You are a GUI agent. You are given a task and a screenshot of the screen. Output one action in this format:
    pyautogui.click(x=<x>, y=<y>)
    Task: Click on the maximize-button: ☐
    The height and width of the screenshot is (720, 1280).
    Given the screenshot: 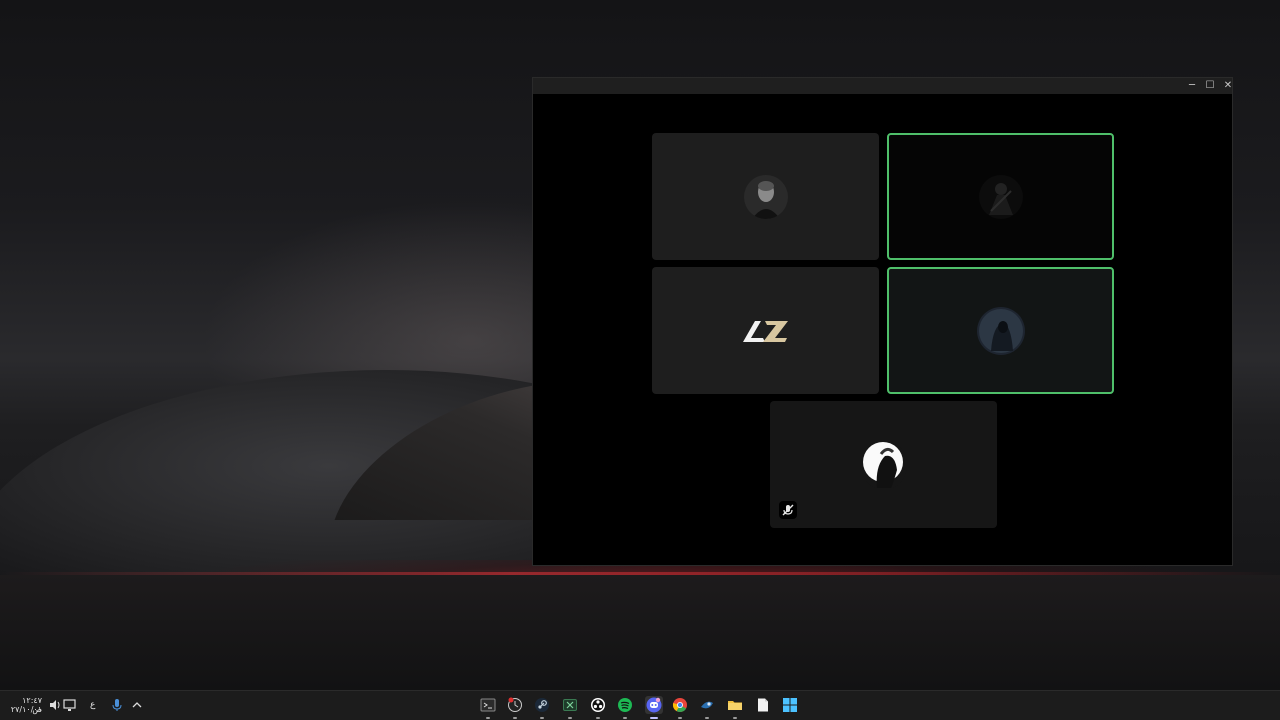 What is the action you would take?
    pyautogui.click(x=1210, y=86)
    